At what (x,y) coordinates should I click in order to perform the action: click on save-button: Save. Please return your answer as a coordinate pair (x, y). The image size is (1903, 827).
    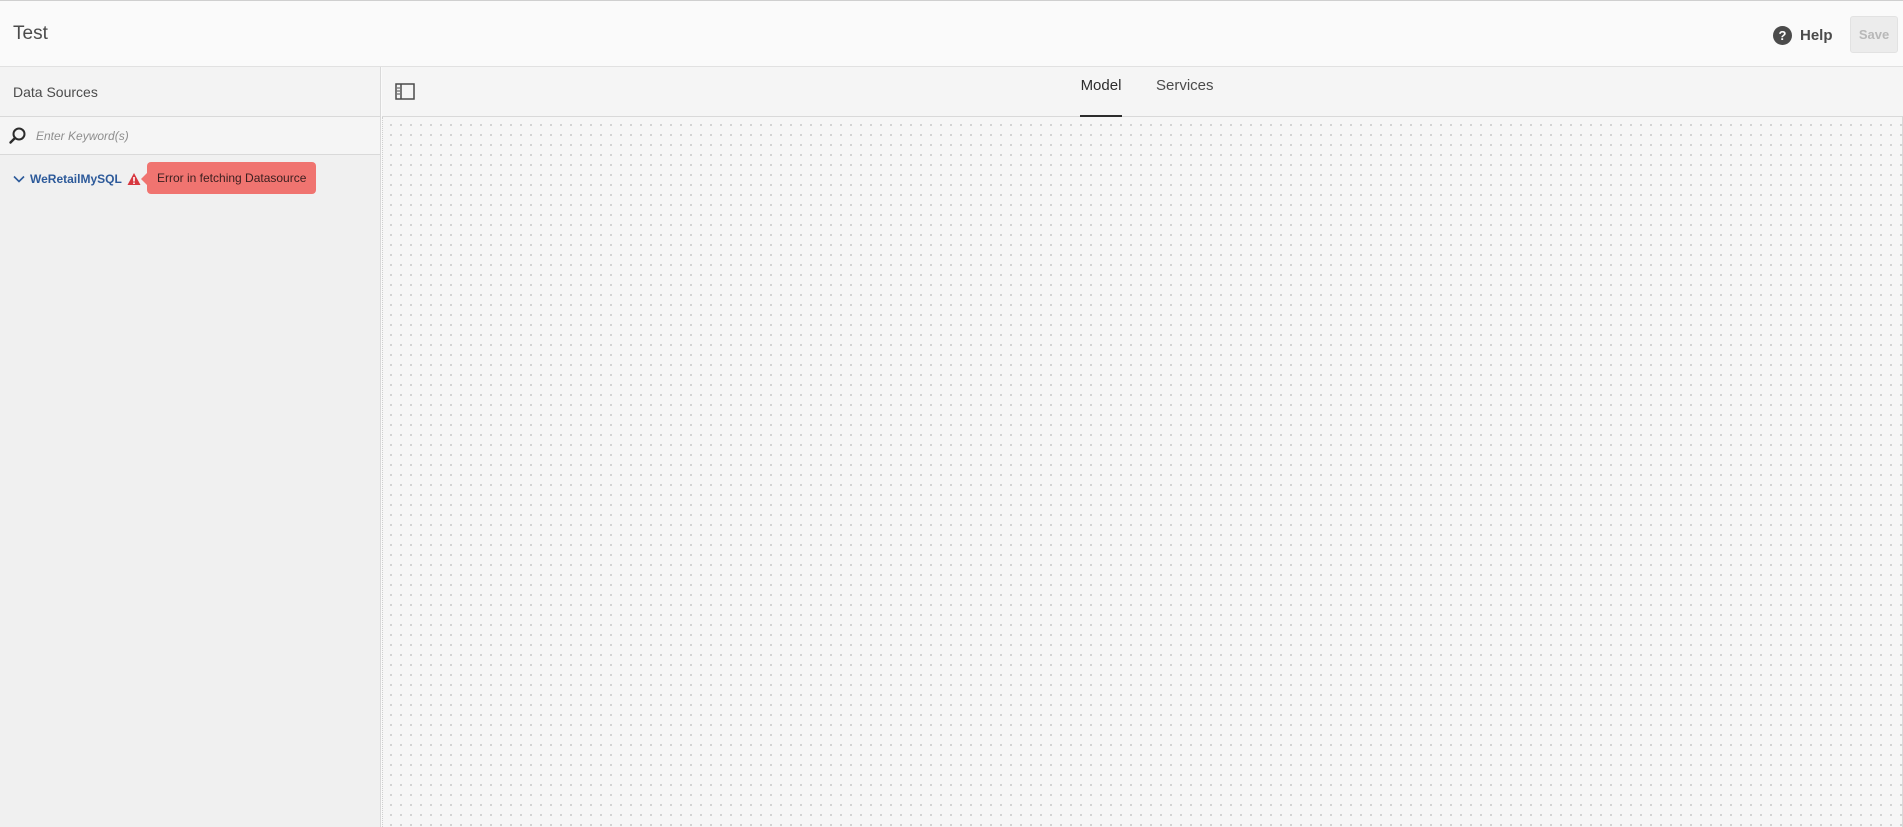
    Looking at the image, I should click on (1874, 34).